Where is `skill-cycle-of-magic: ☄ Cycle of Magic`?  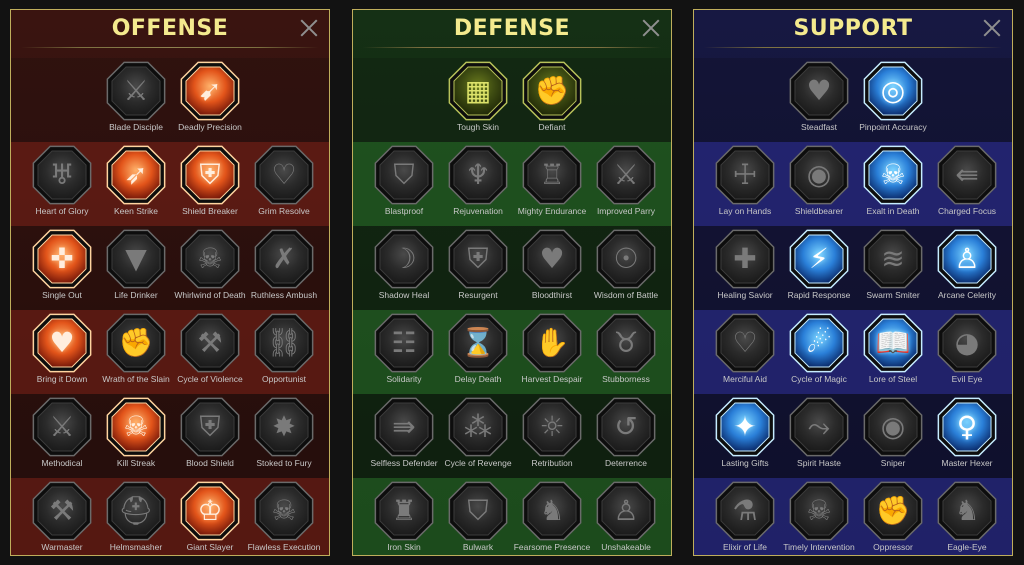
skill-cycle-of-magic: ☄ Cycle of Magic is located at coordinates (819, 352).